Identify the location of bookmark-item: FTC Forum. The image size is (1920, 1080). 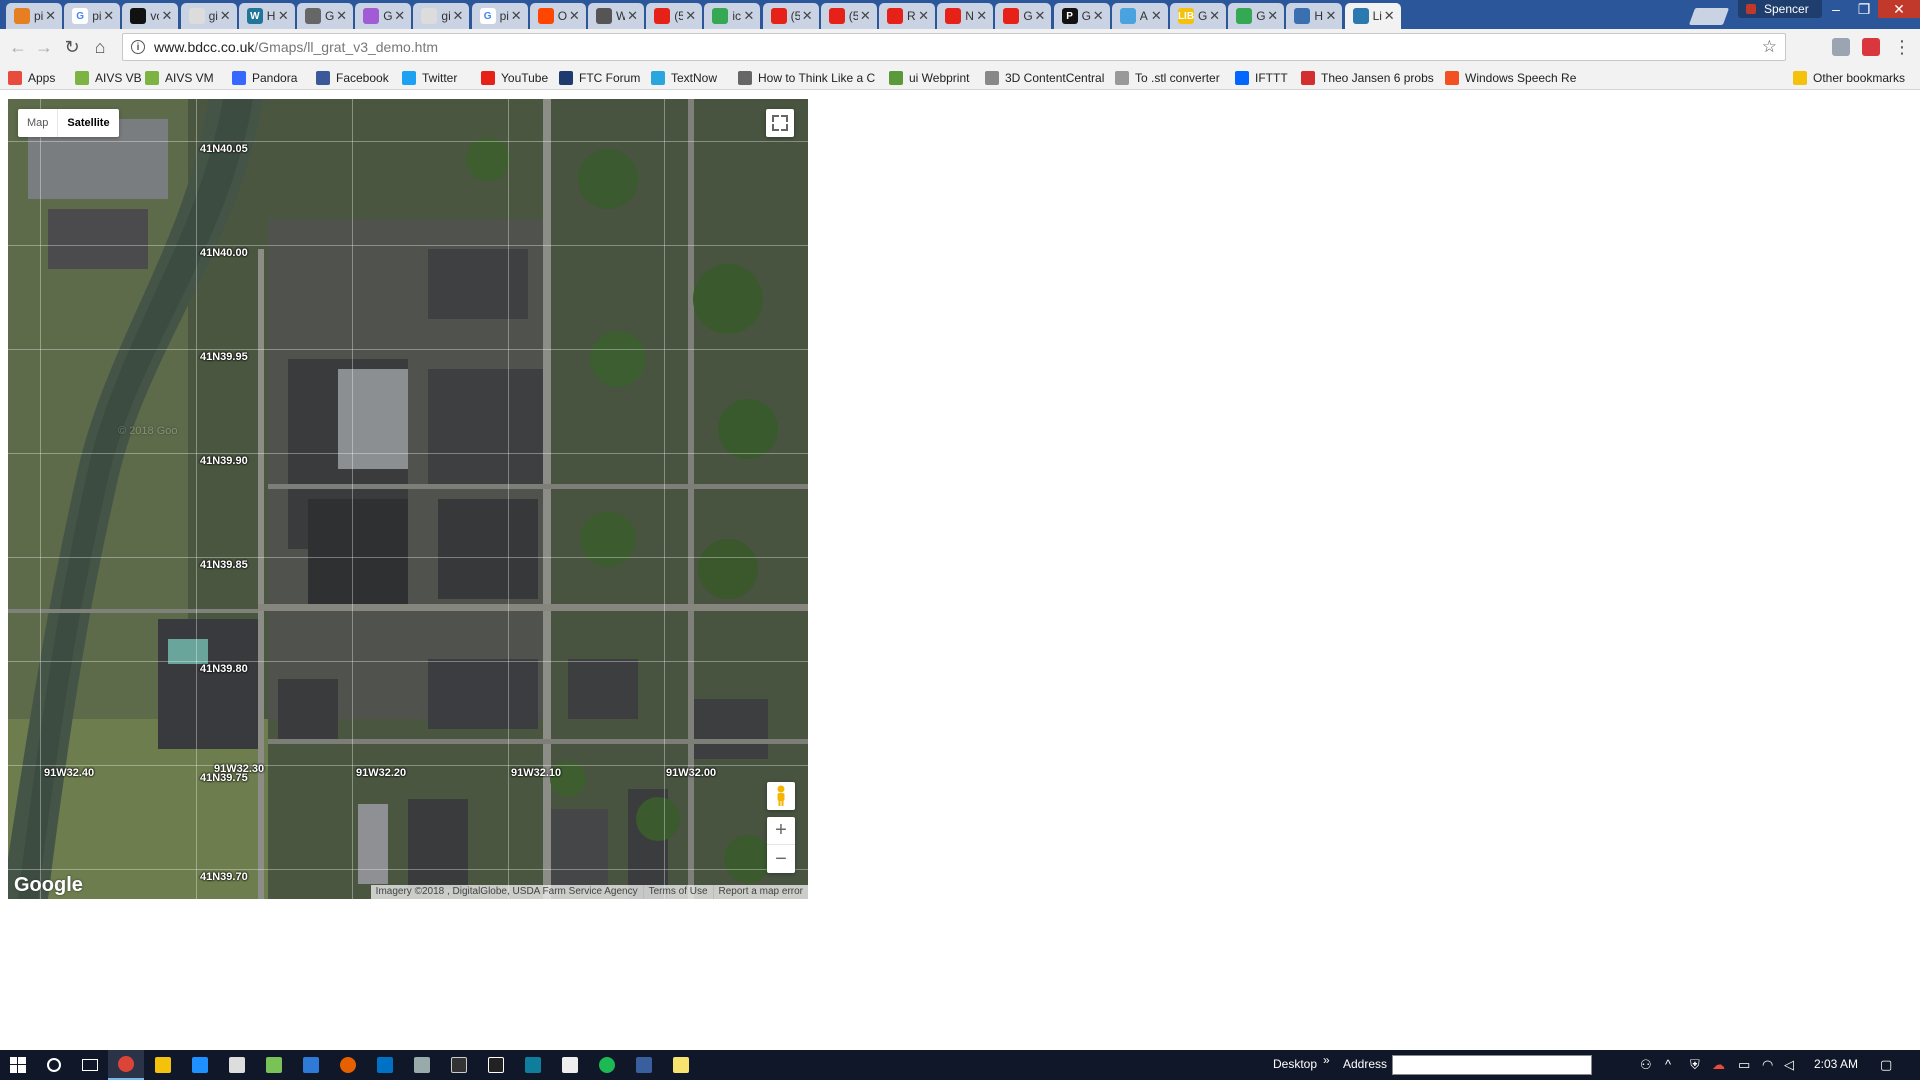
(599, 78).